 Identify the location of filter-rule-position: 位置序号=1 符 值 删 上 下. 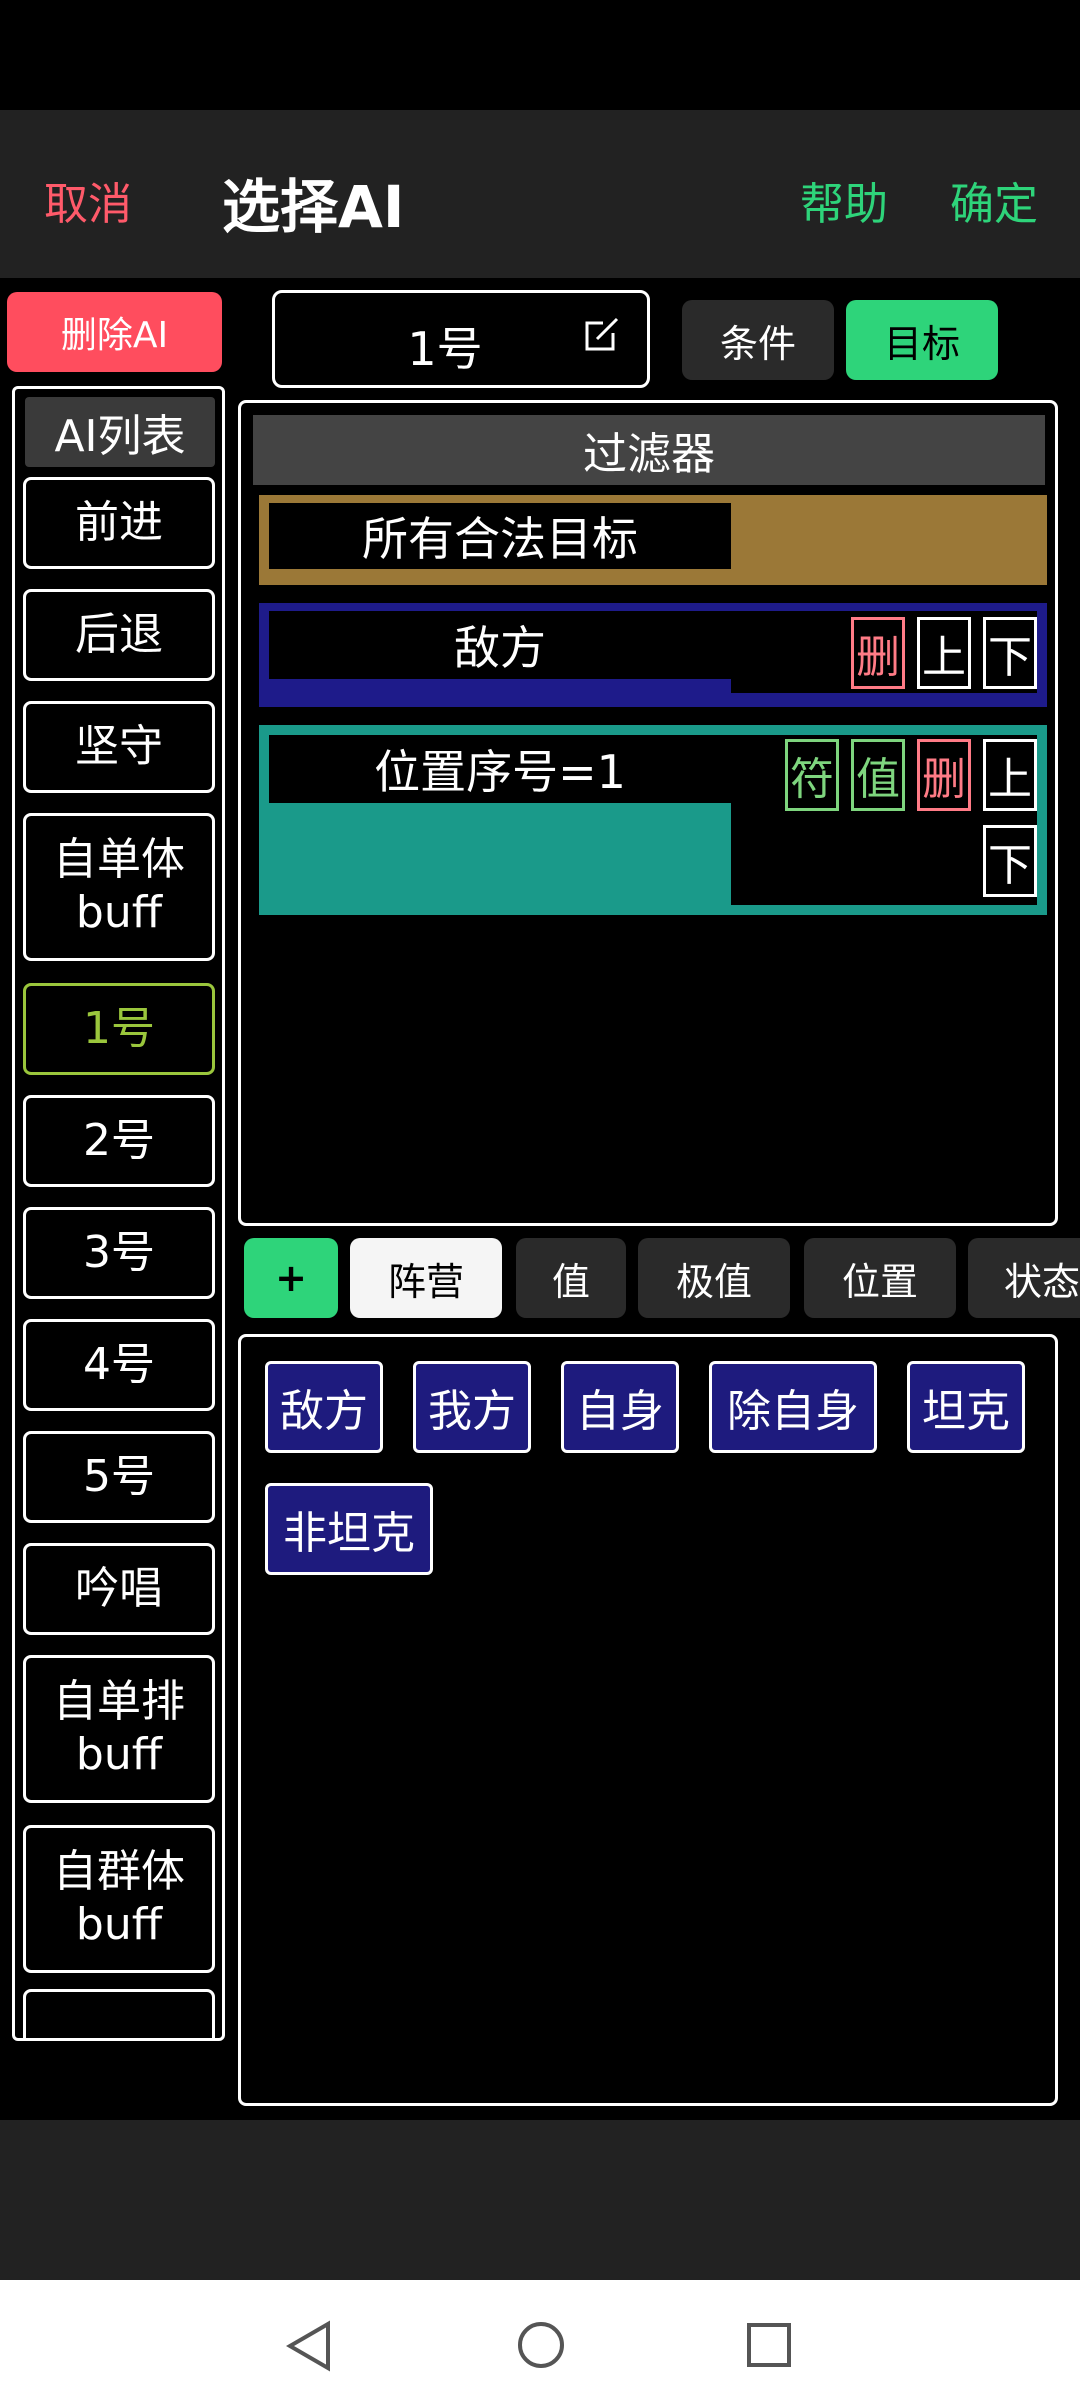
(653, 820).